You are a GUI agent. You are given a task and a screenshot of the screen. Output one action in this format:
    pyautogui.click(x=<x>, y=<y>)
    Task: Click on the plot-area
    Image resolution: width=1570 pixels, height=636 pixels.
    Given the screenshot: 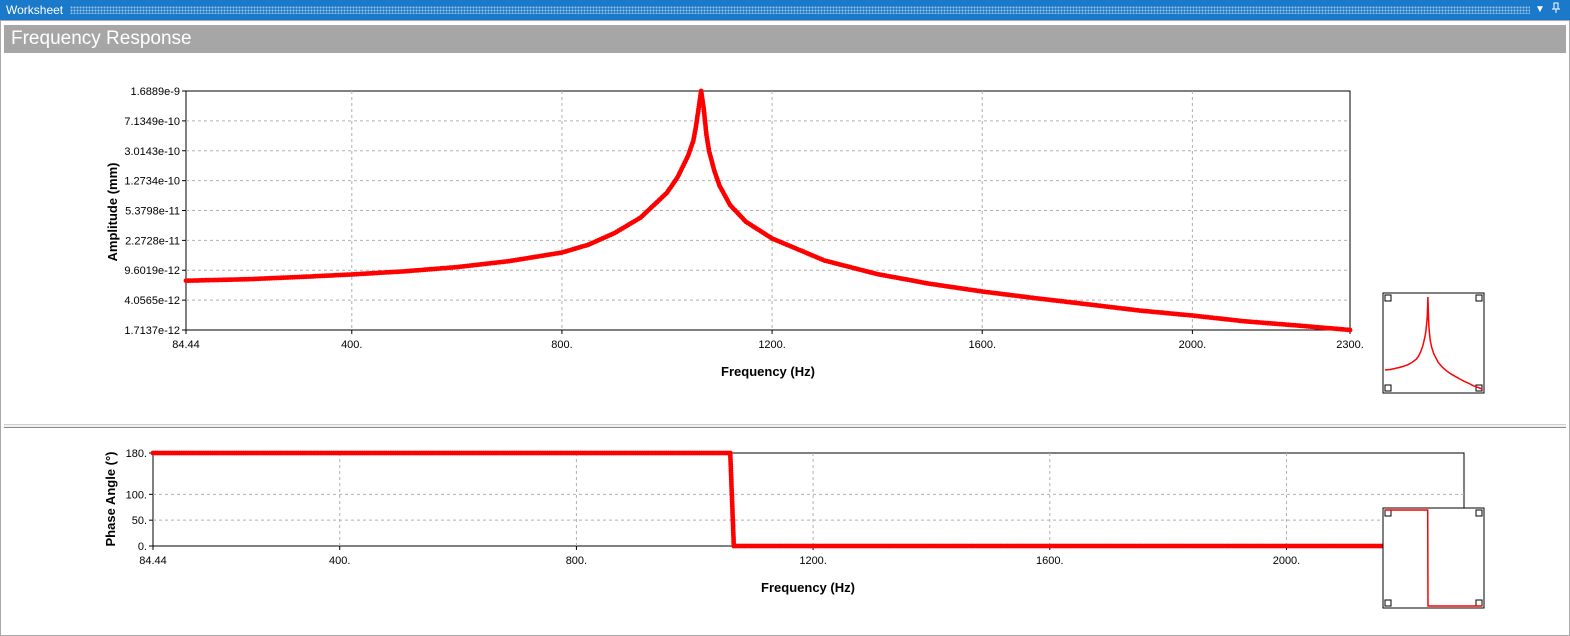 What is the action you would take?
    pyautogui.click(x=808, y=499)
    